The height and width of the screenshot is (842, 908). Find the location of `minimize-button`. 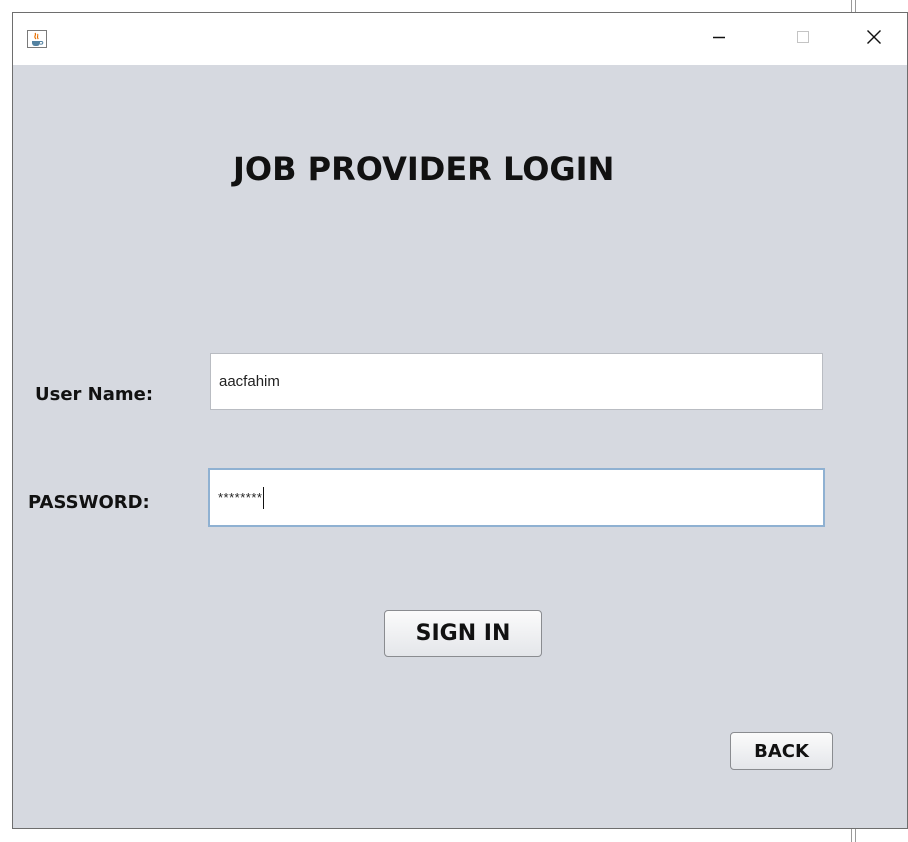

minimize-button is located at coordinates (719, 39).